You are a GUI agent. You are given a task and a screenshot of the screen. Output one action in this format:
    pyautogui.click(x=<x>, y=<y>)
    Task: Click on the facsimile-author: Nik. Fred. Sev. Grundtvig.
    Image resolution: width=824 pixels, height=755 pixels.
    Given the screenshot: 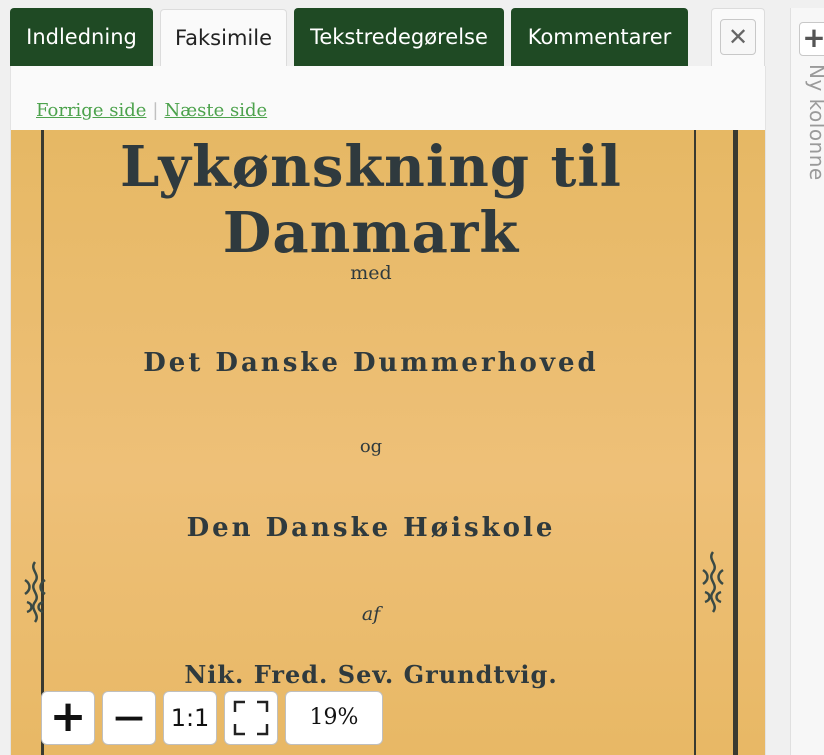 What is the action you would take?
    pyautogui.click(x=371, y=674)
    